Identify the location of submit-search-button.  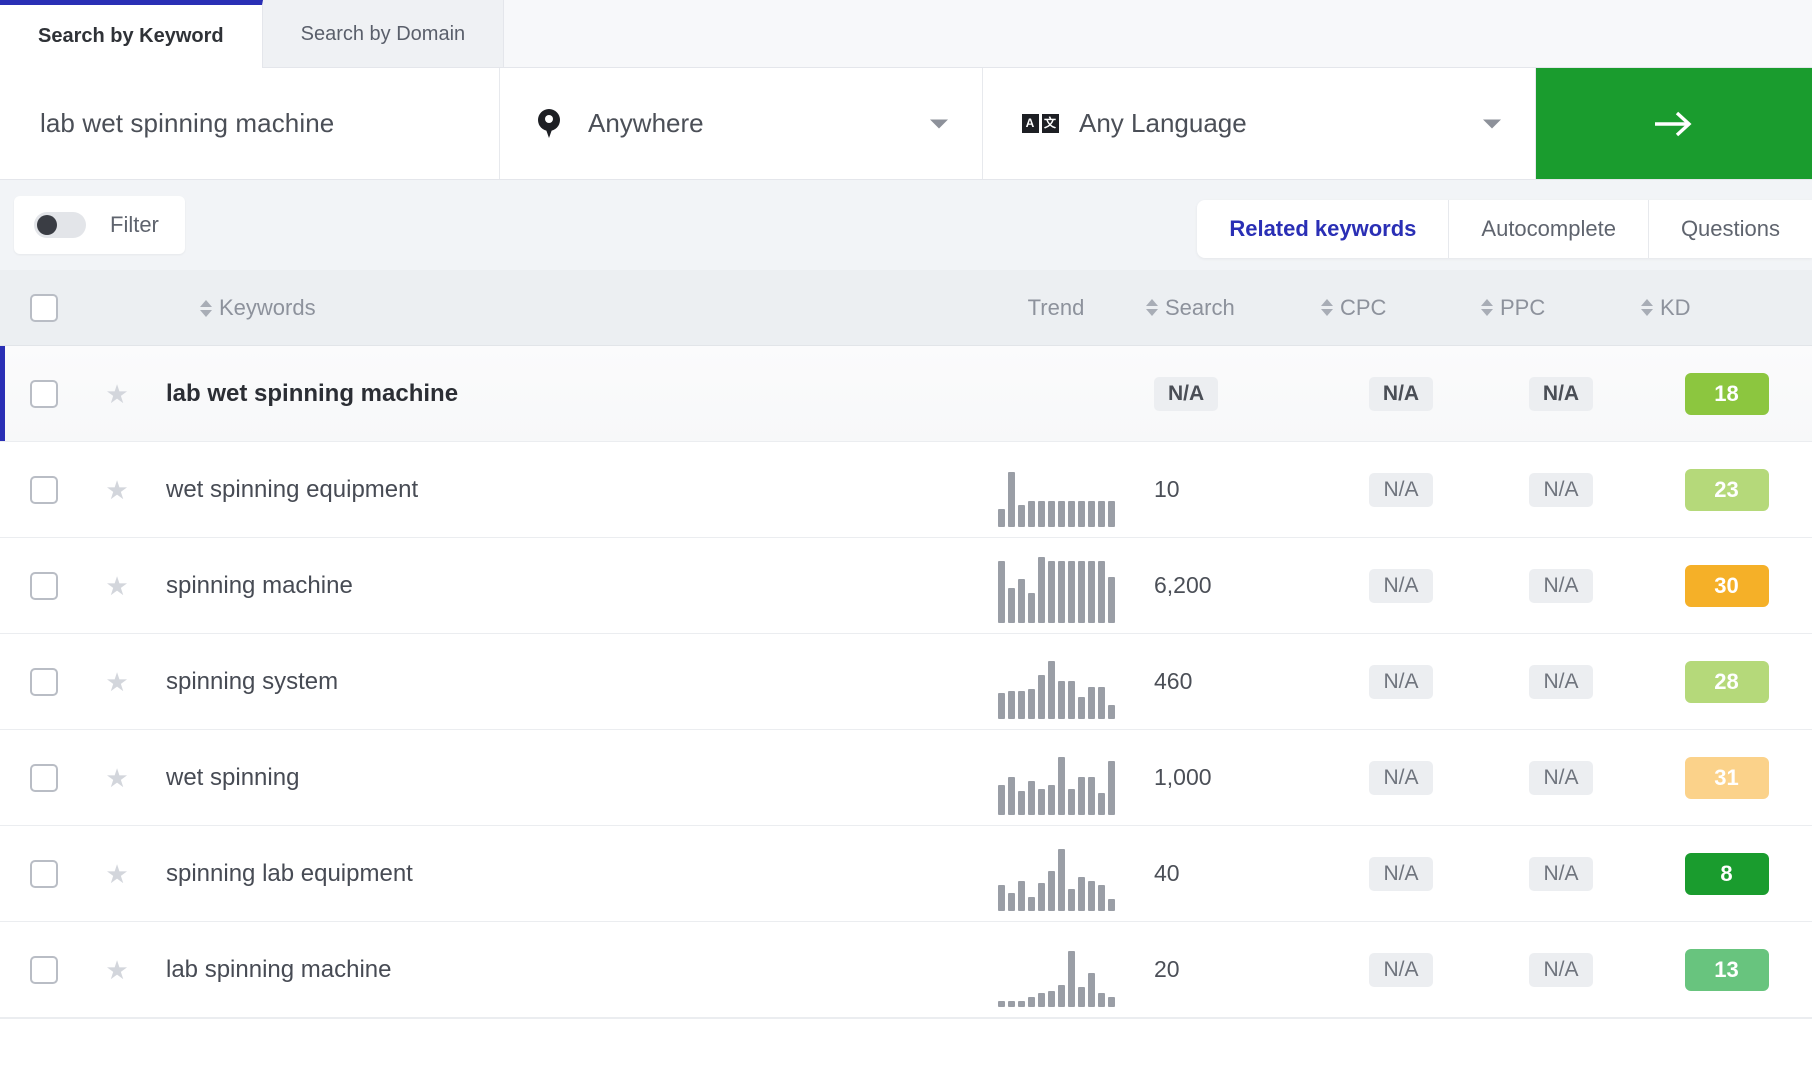
(1674, 123).